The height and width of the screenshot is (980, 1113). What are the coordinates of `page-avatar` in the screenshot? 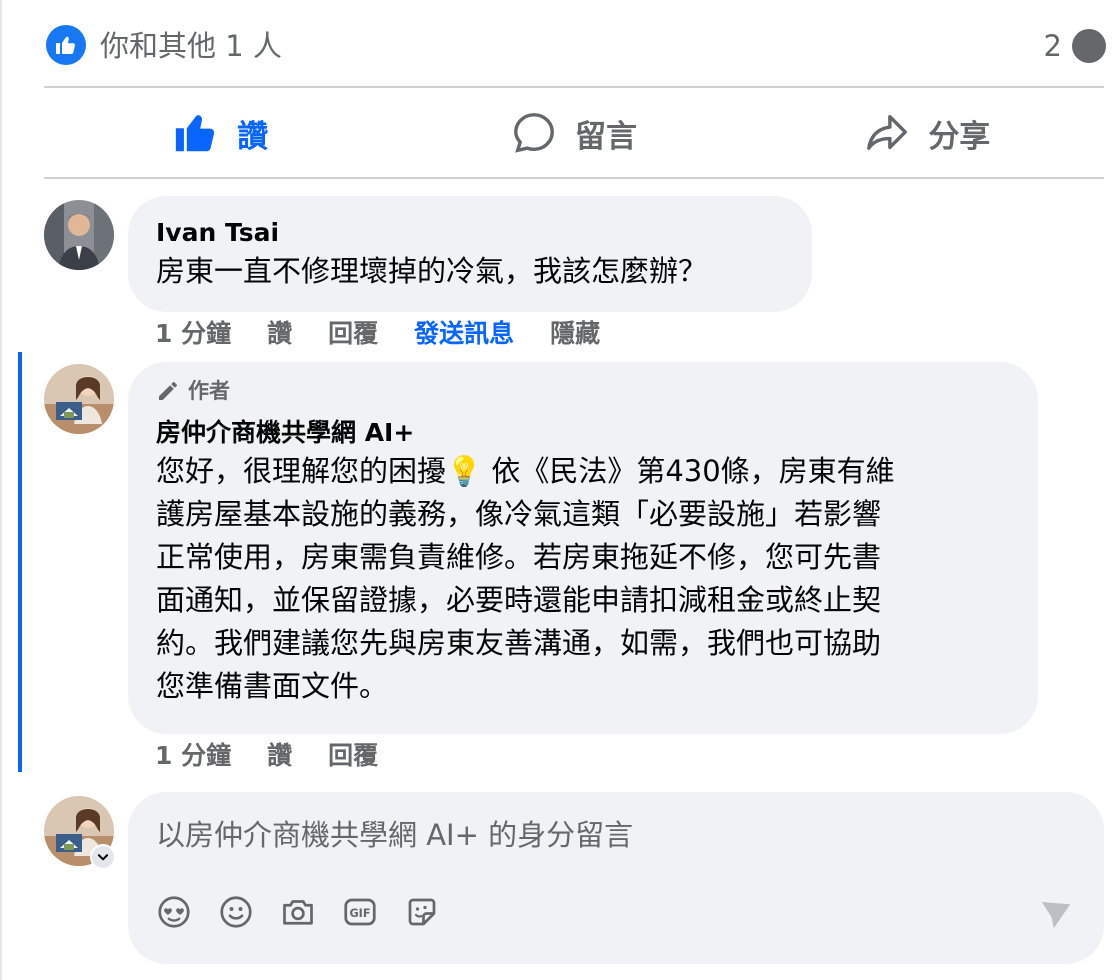 It's located at (79, 399).